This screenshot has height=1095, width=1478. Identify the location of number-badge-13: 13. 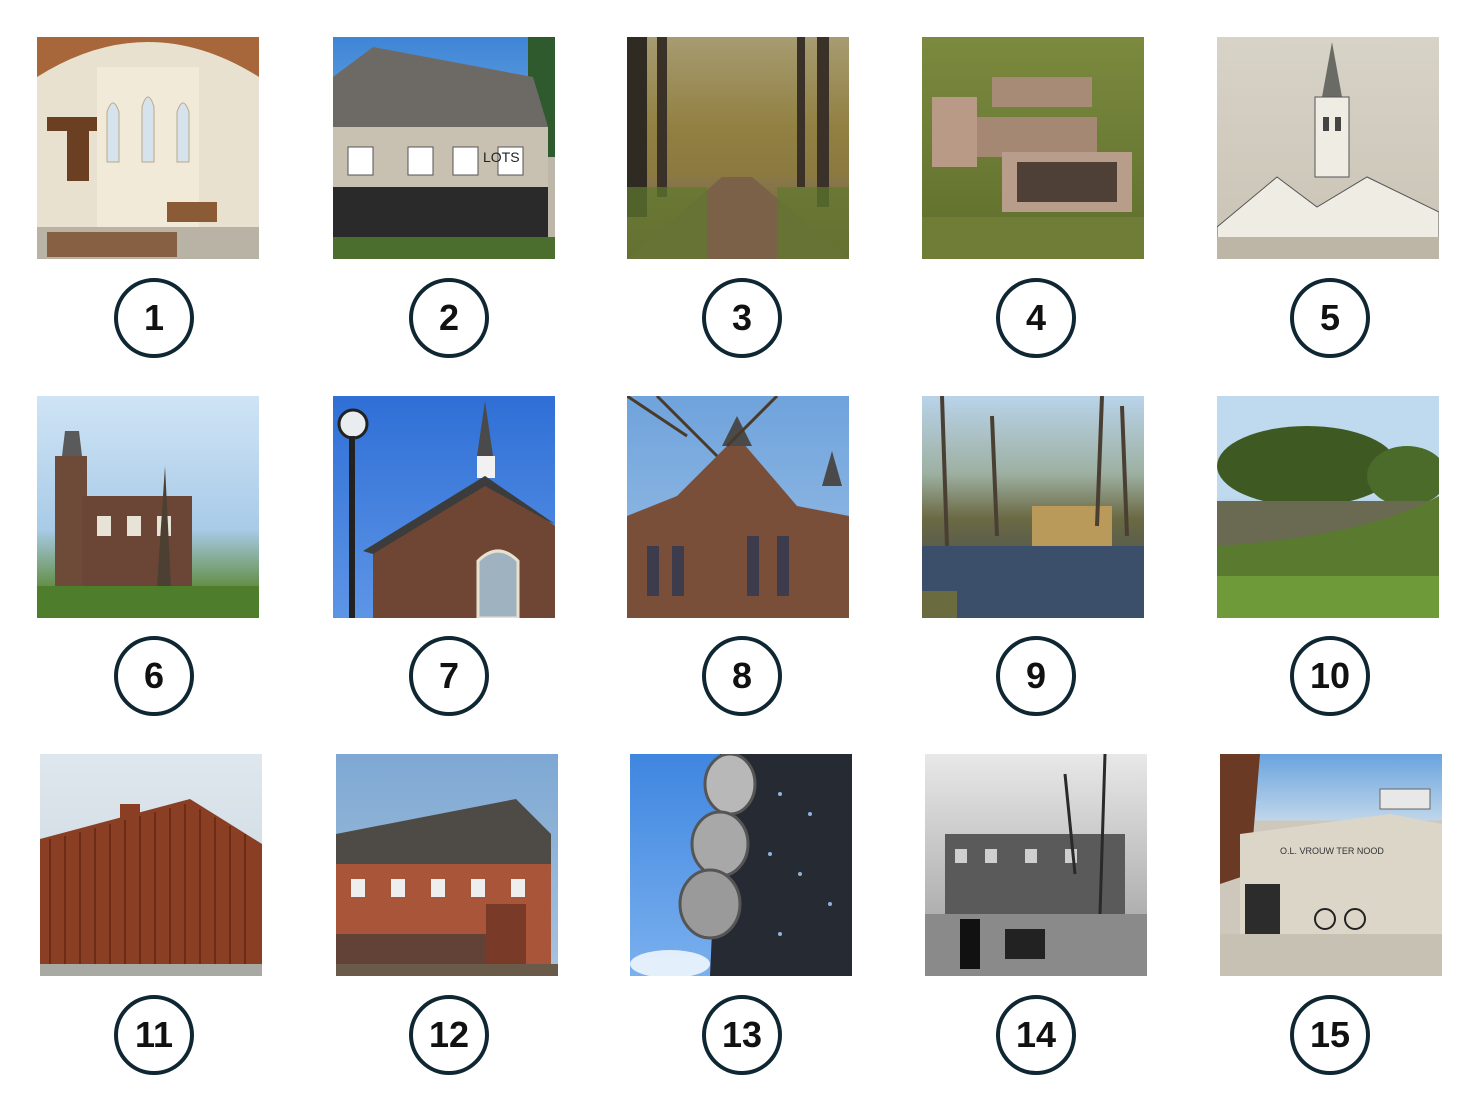
(742, 1035).